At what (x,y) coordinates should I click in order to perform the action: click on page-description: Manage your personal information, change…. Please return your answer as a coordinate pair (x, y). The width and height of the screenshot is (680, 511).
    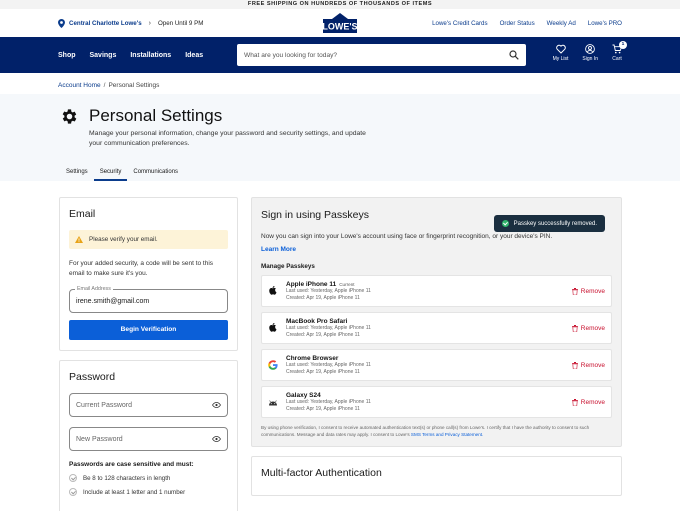
    Looking at the image, I should click on (227, 138).